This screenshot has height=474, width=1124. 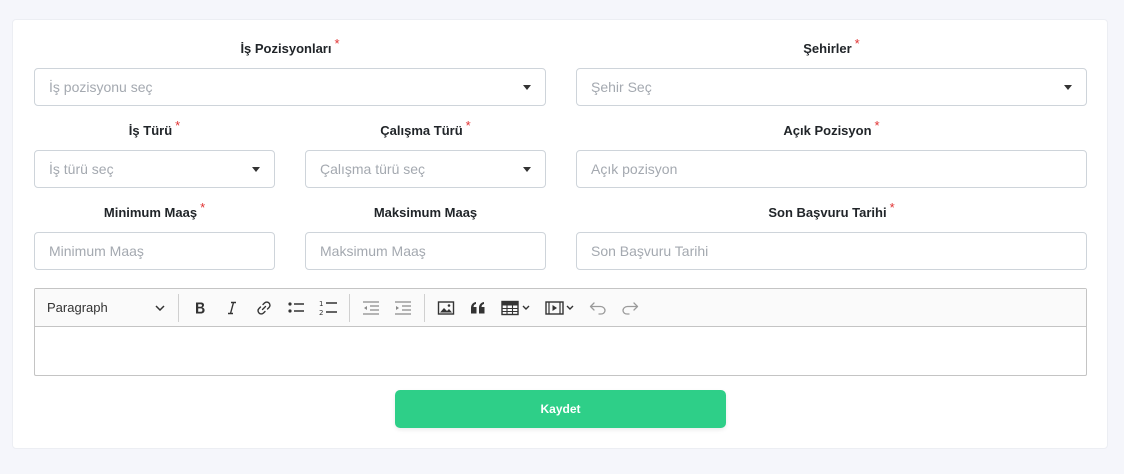 What do you see at coordinates (154, 128) in the screenshot?
I see `job-type-label: İş Türü *` at bounding box center [154, 128].